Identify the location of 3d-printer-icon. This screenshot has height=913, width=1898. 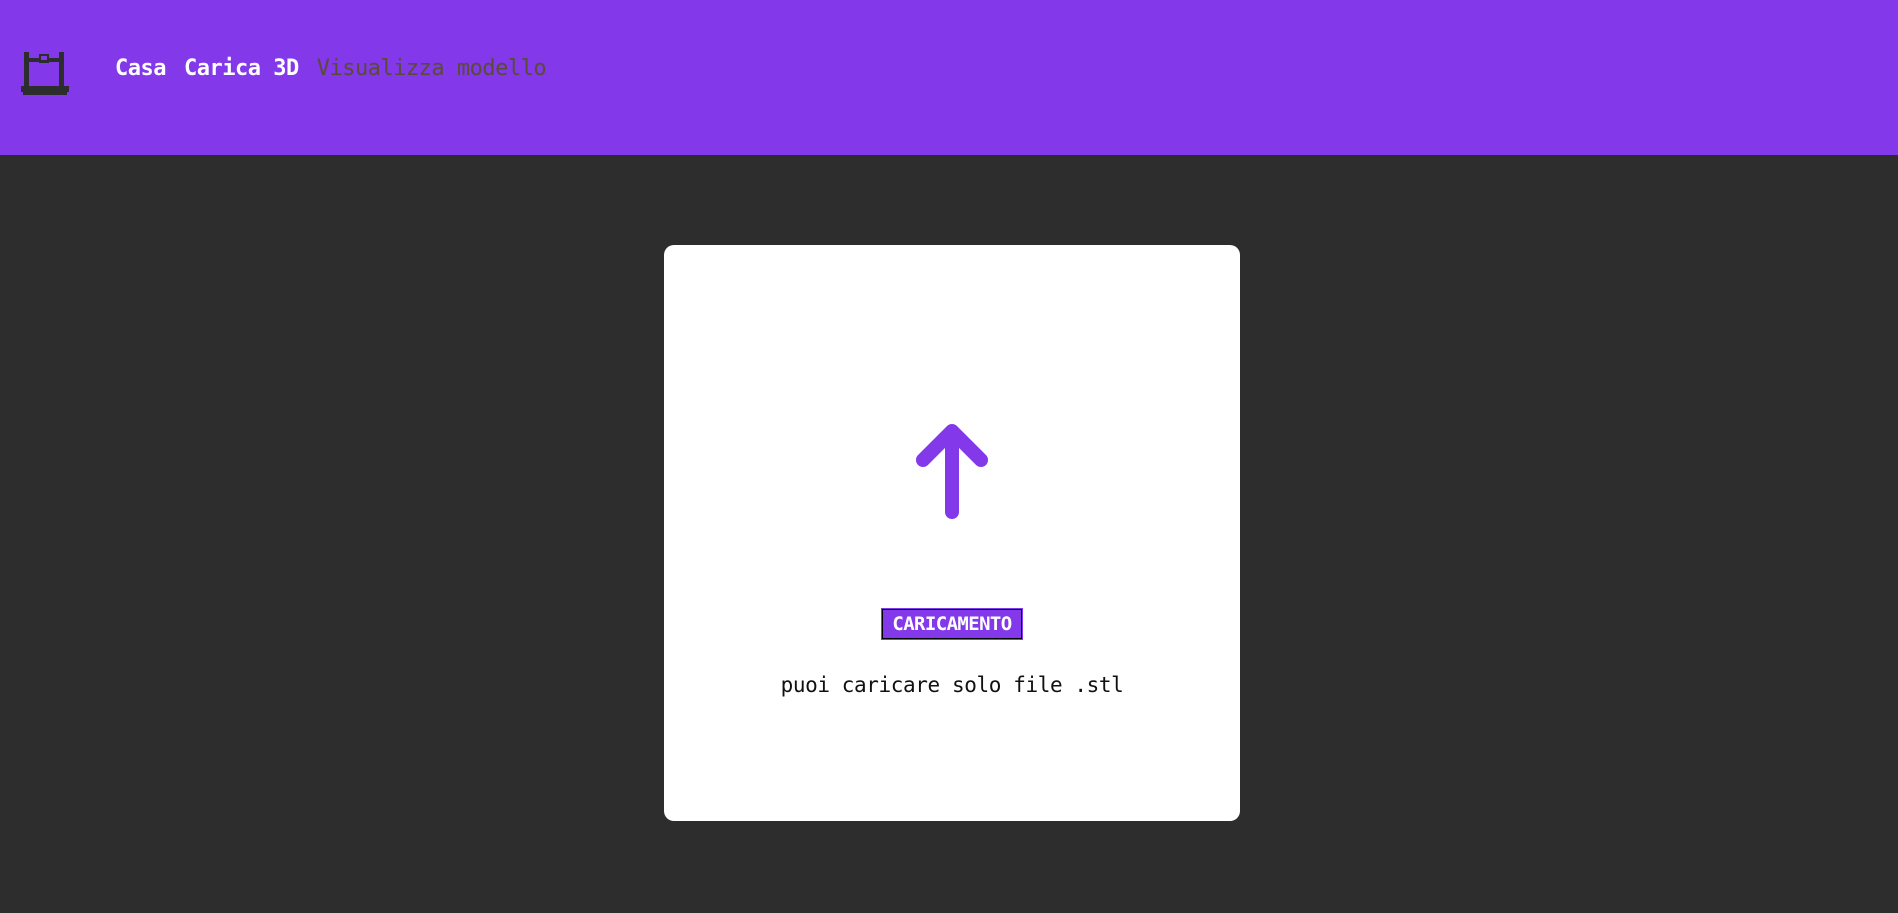
(45, 73).